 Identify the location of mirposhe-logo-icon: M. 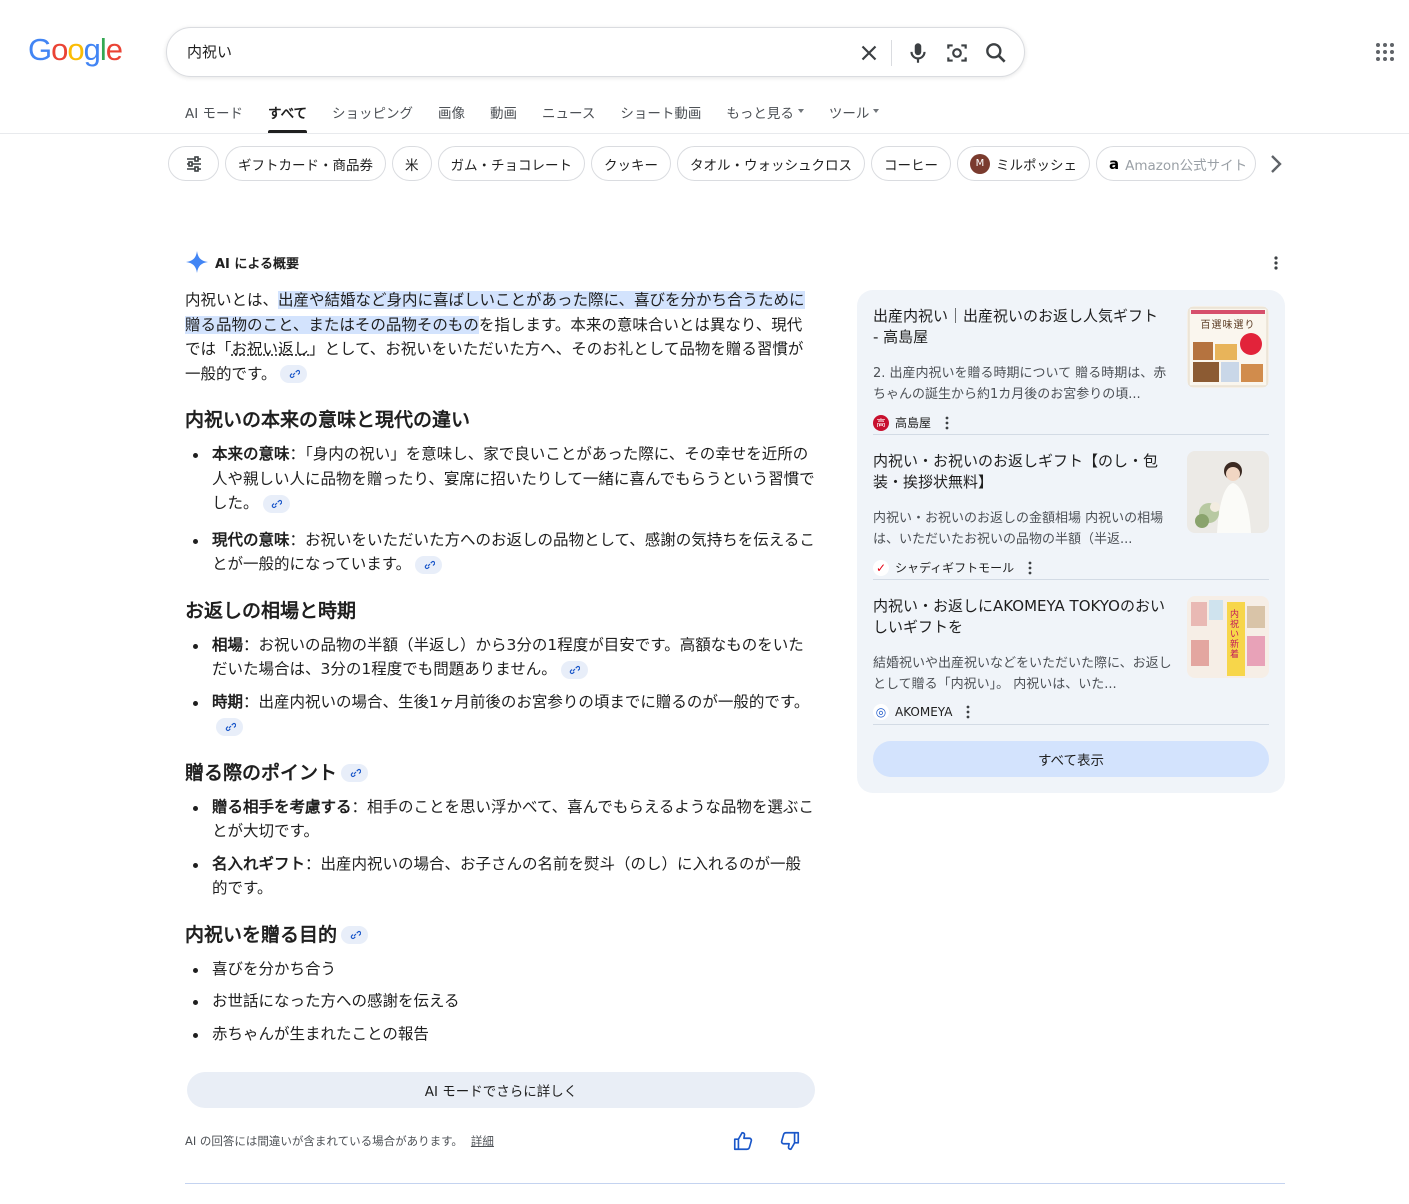
(980, 163).